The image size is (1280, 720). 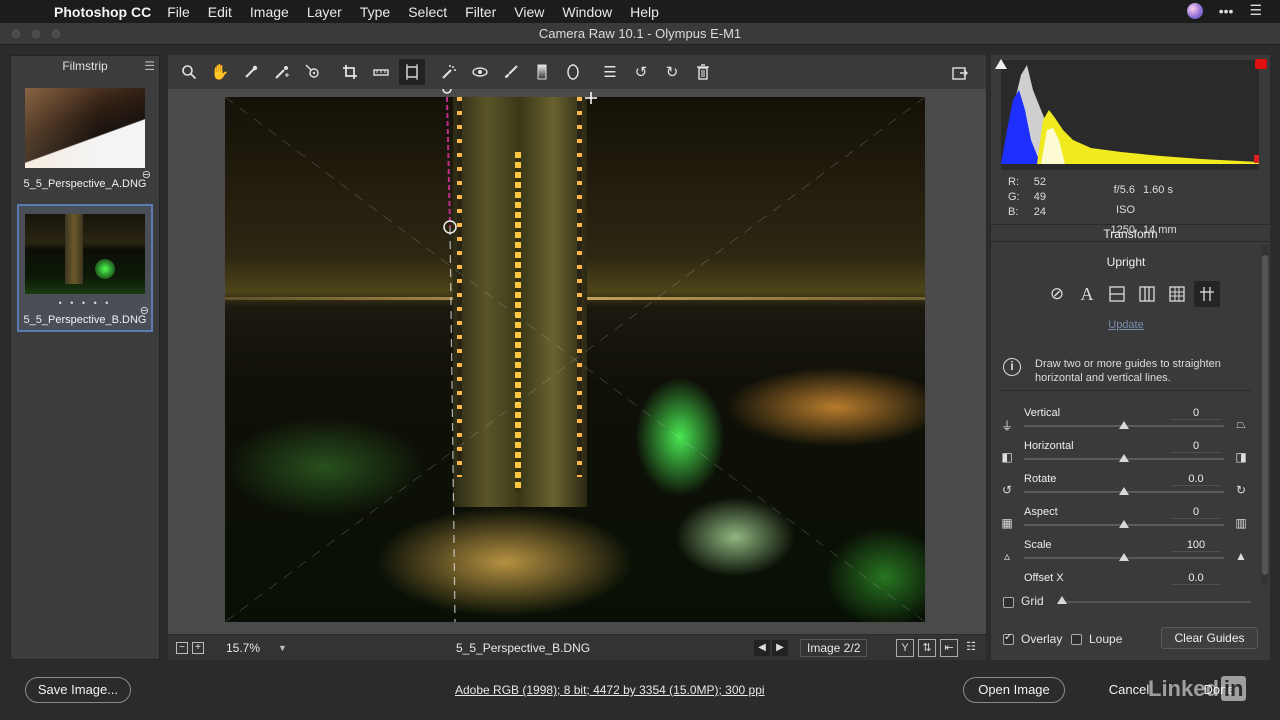 What do you see at coordinates (1007, 523) in the screenshot?
I see `aspect-wide-icon: ▦` at bounding box center [1007, 523].